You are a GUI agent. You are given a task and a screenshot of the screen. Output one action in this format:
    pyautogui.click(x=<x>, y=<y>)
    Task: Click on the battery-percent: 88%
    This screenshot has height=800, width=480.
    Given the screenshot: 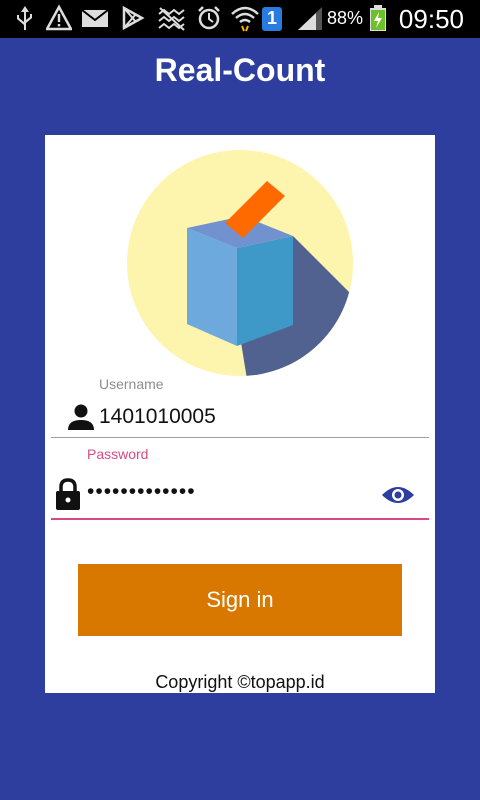 What is the action you would take?
    pyautogui.click(x=345, y=18)
    